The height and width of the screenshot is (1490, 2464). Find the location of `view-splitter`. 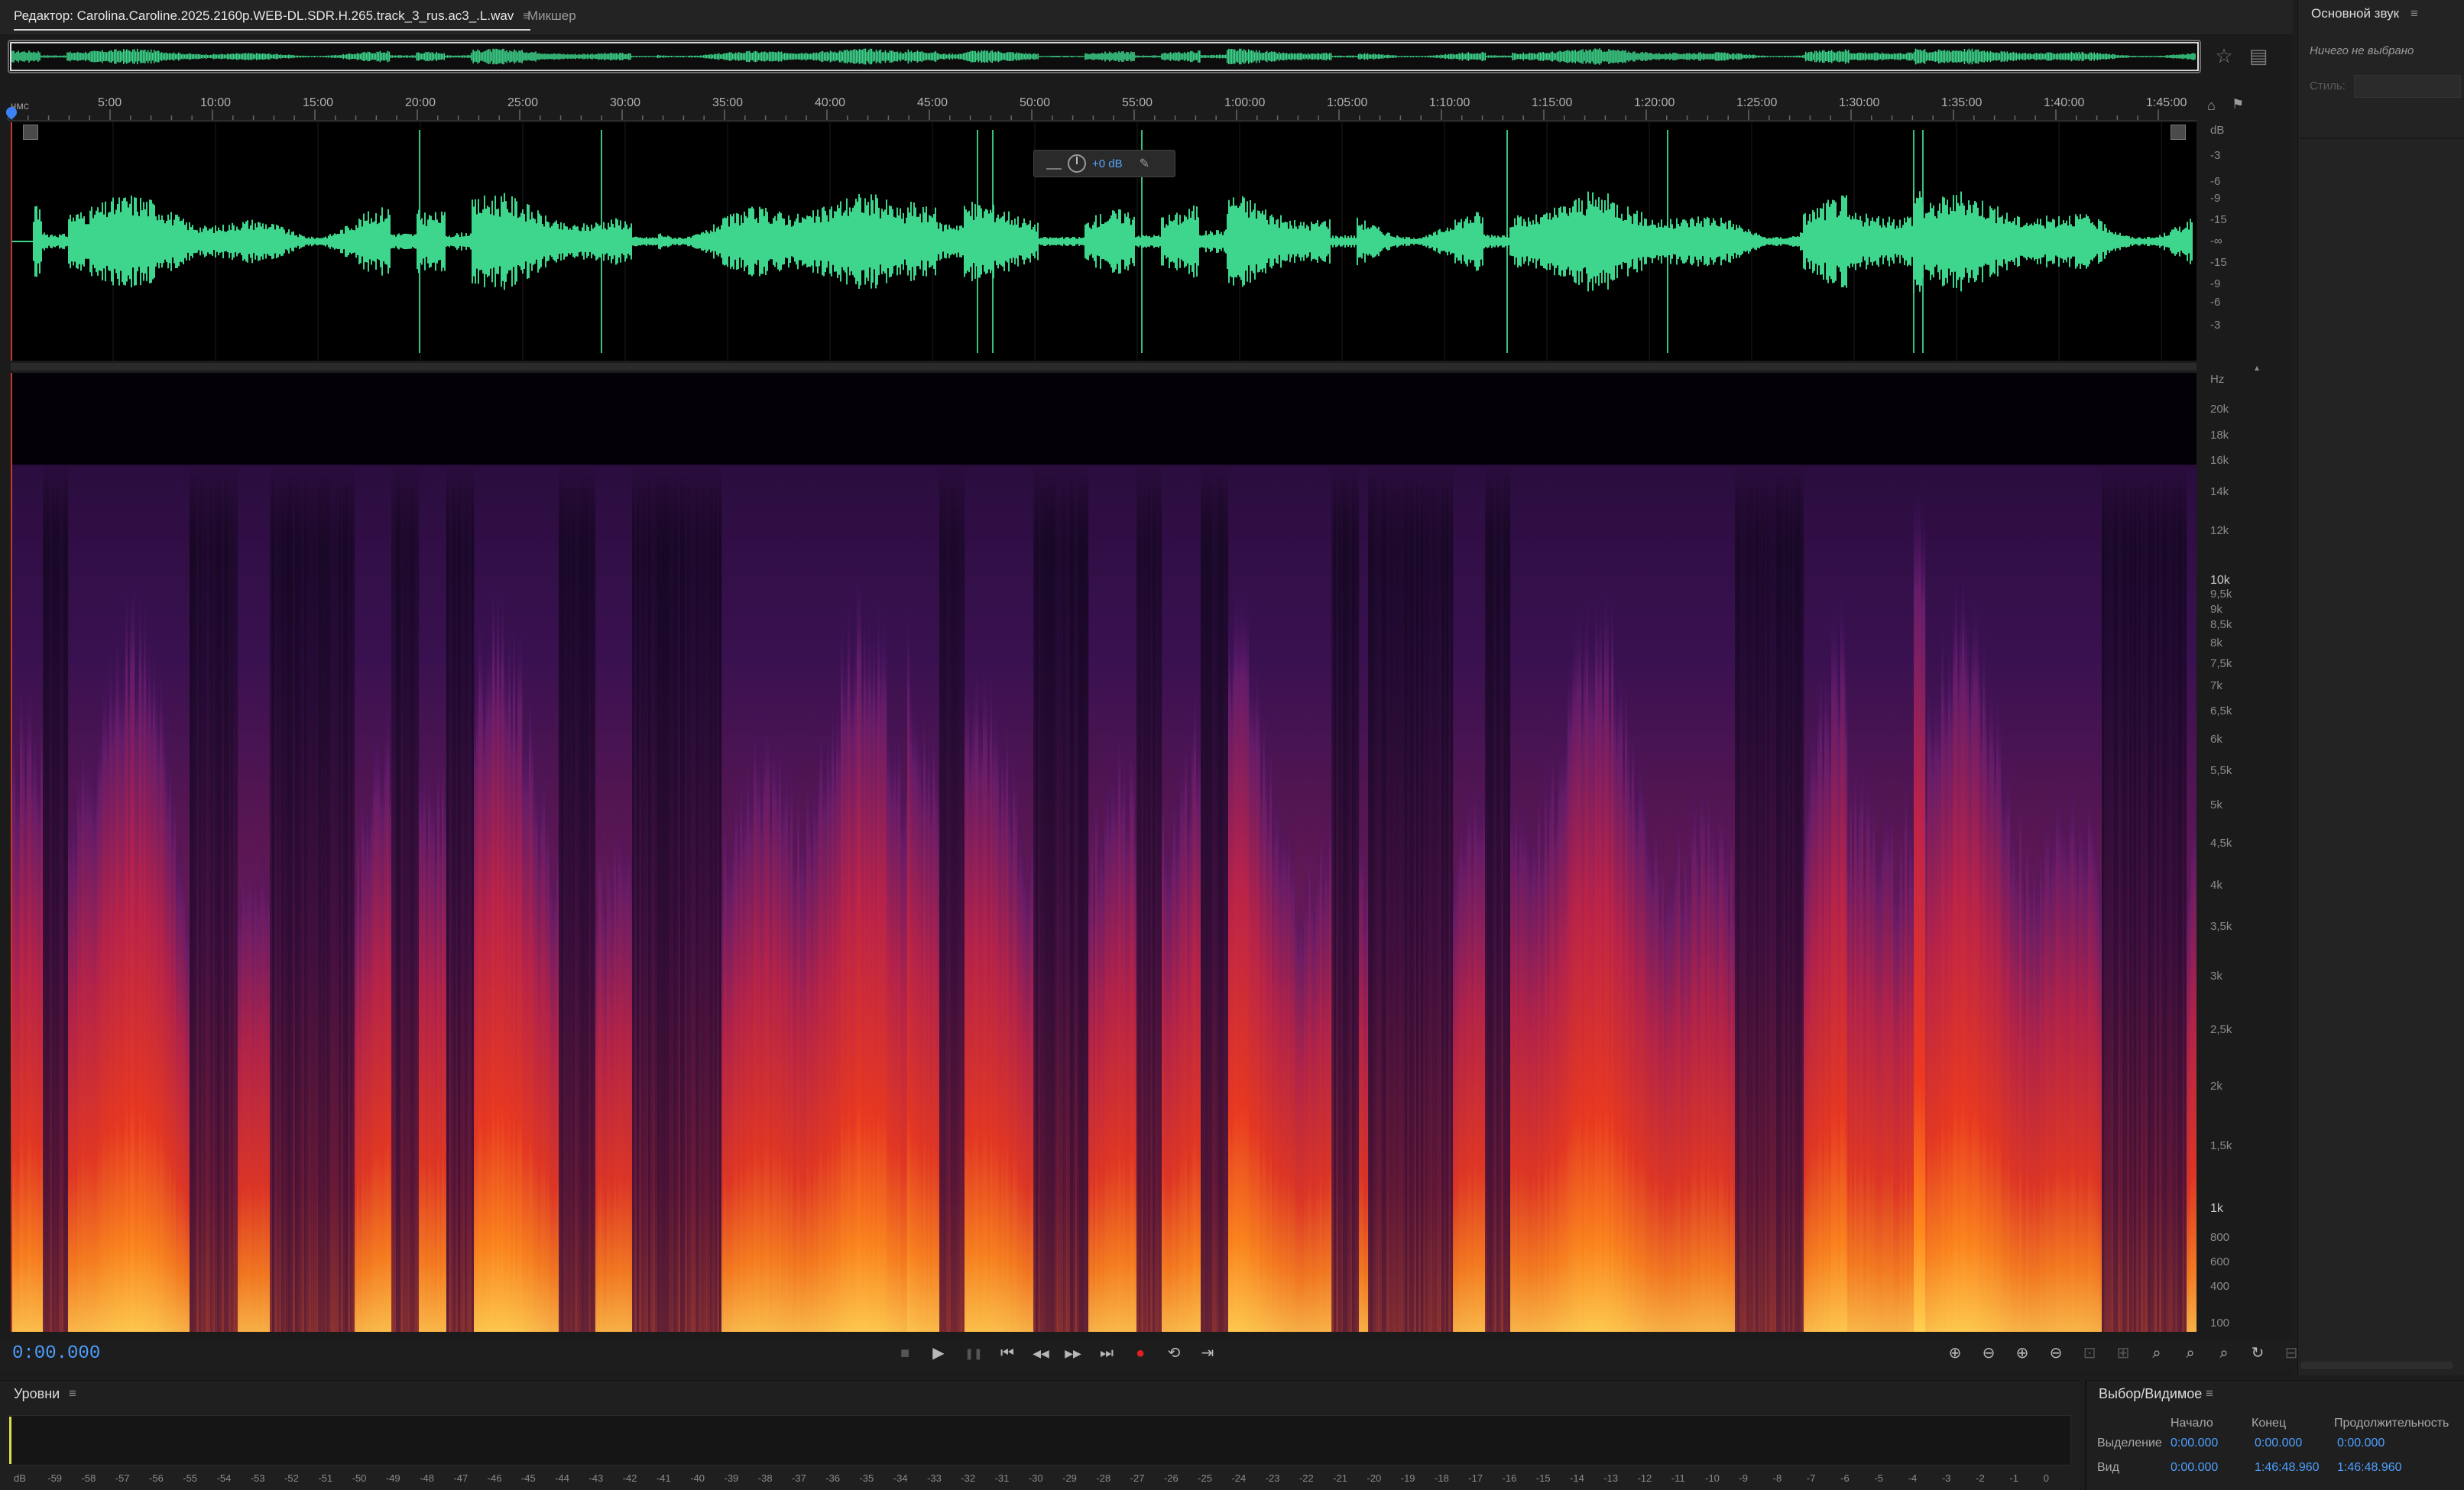

view-splitter is located at coordinates (1104, 367).